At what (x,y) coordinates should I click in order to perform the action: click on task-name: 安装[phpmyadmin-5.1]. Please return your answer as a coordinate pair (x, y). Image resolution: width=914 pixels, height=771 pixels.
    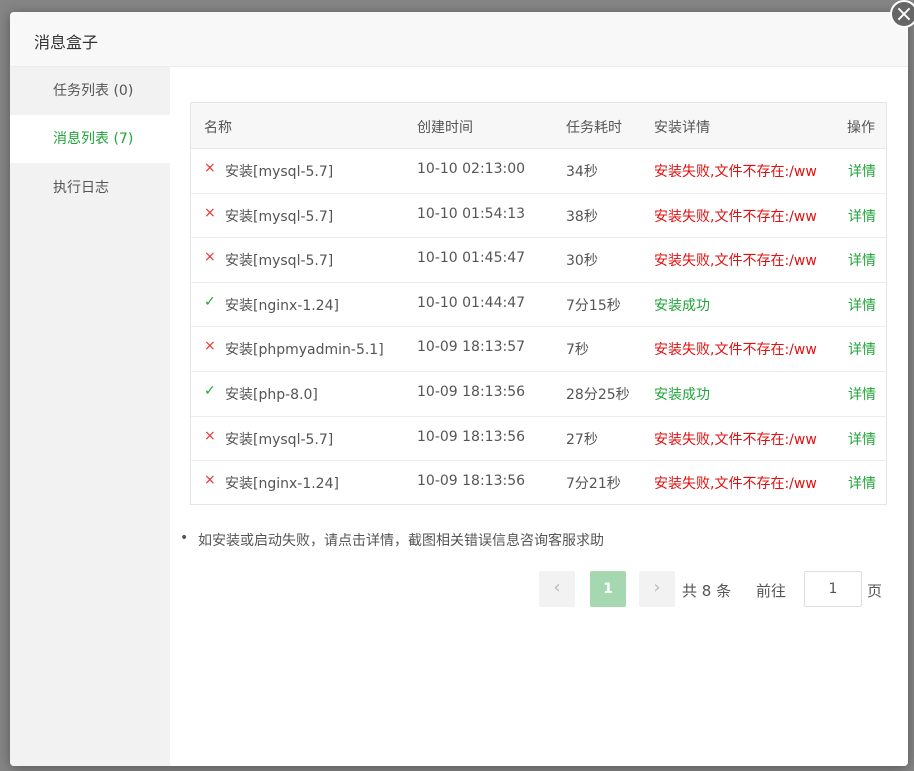
    Looking at the image, I should click on (304, 350).